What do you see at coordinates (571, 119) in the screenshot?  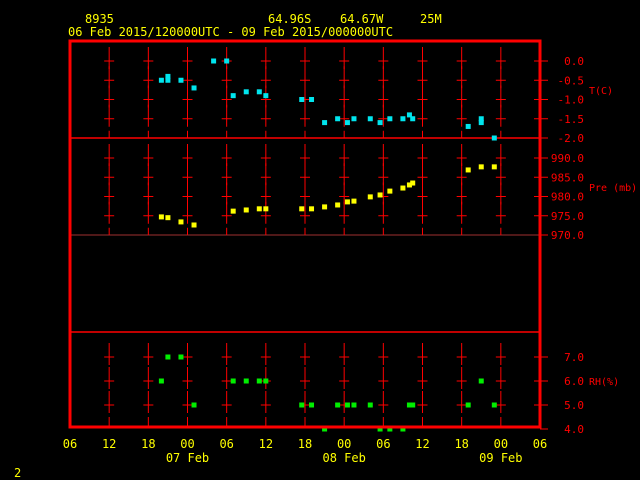 I see `y-tick-label: -1.5` at bounding box center [571, 119].